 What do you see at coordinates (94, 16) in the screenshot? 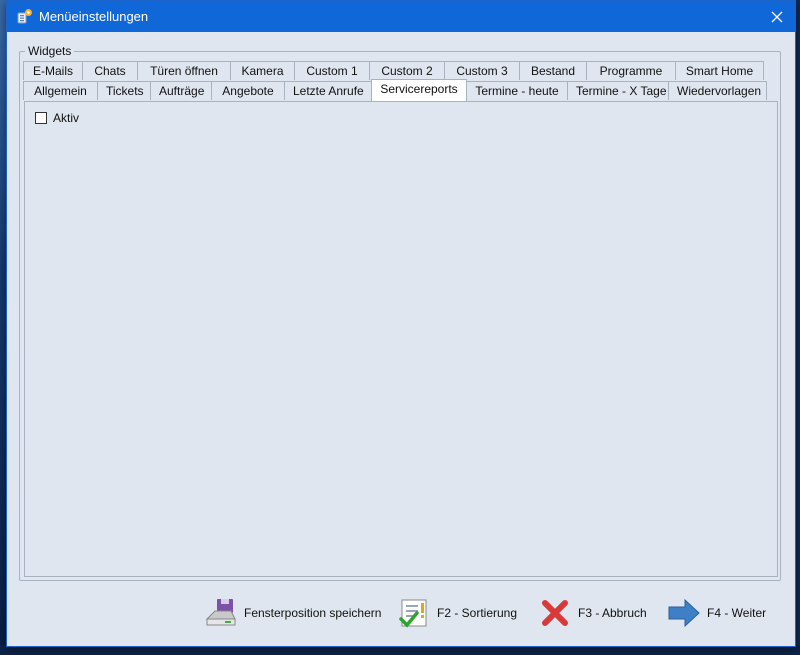
I see `window-title: Menüeinstellungen` at bounding box center [94, 16].